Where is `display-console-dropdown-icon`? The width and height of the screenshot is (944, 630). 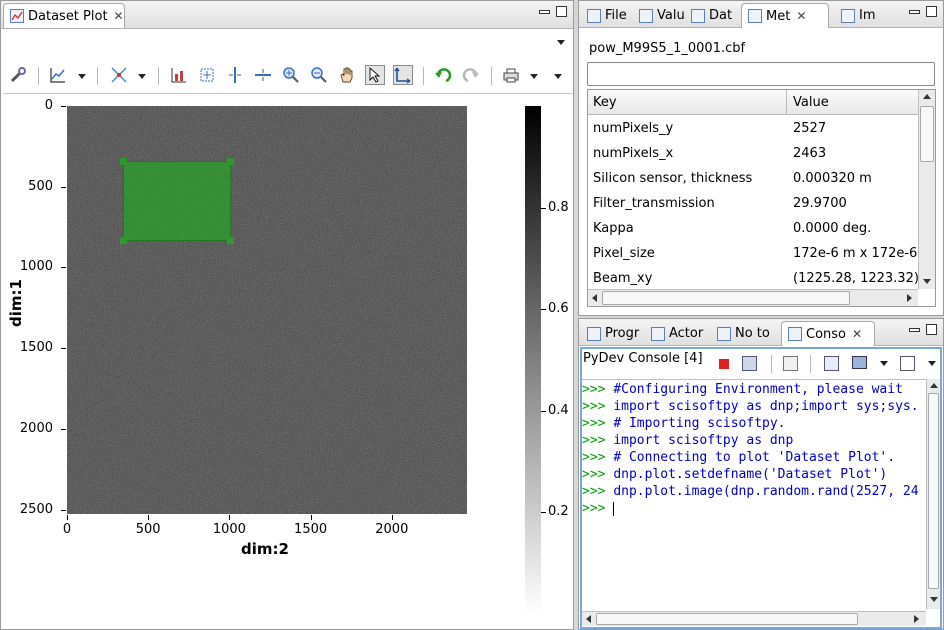
display-console-dropdown-icon is located at coordinates (884, 363).